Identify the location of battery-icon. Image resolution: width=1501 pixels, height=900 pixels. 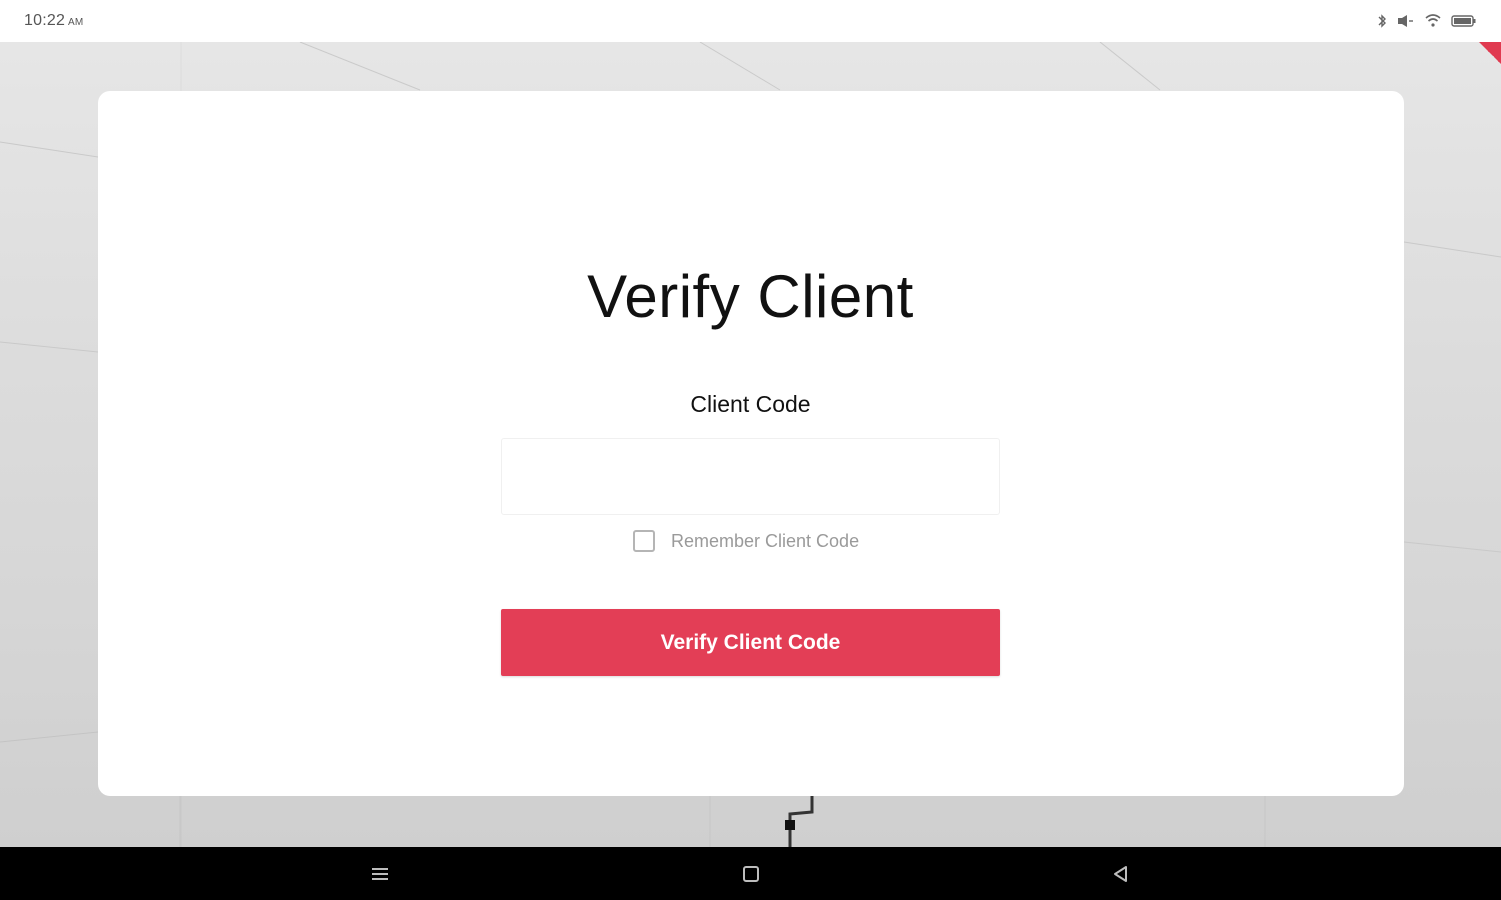
(1464, 21).